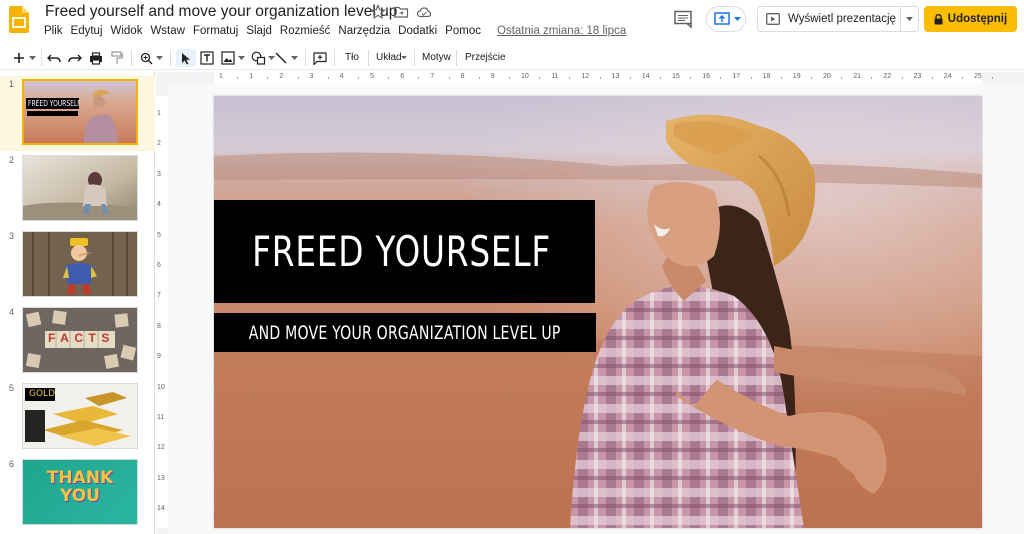 The width and height of the screenshot is (1024, 534). What do you see at coordinates (96, 58) in the screenshot?
I see `print-icon` at bounding box center [96, 58].